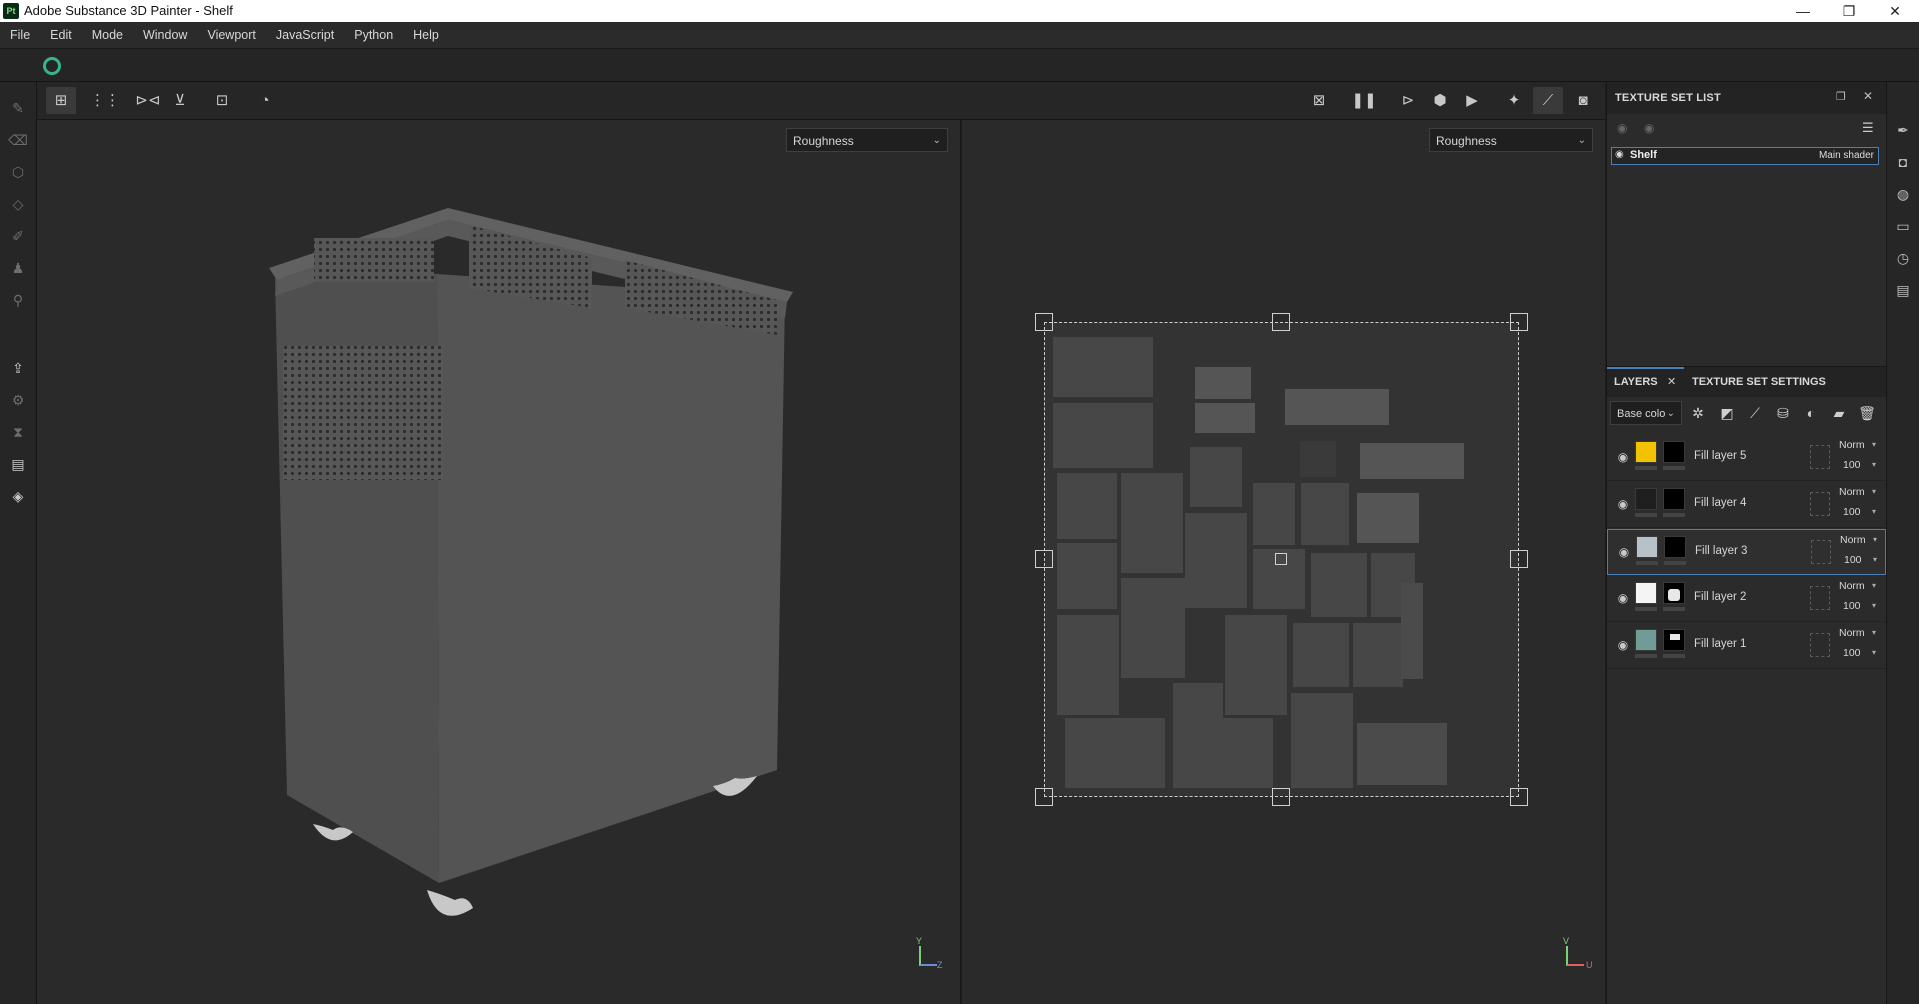  What do you see at coordinates (1622, 128) in the screenshot?
I see `visibility-all-icon: ◉` at bounding box center [1622, 128].